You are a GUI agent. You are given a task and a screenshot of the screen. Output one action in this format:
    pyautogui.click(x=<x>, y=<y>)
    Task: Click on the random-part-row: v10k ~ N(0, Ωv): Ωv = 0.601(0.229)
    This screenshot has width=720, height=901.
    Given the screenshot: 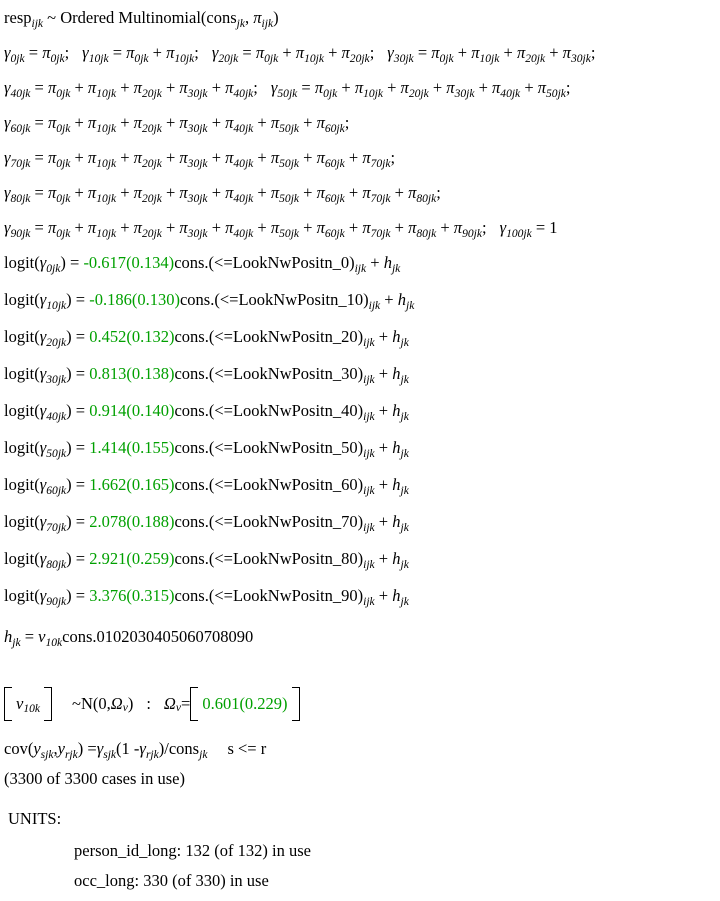 What is the action you would take?
    pyautogui.click(x=362, y=696)
    